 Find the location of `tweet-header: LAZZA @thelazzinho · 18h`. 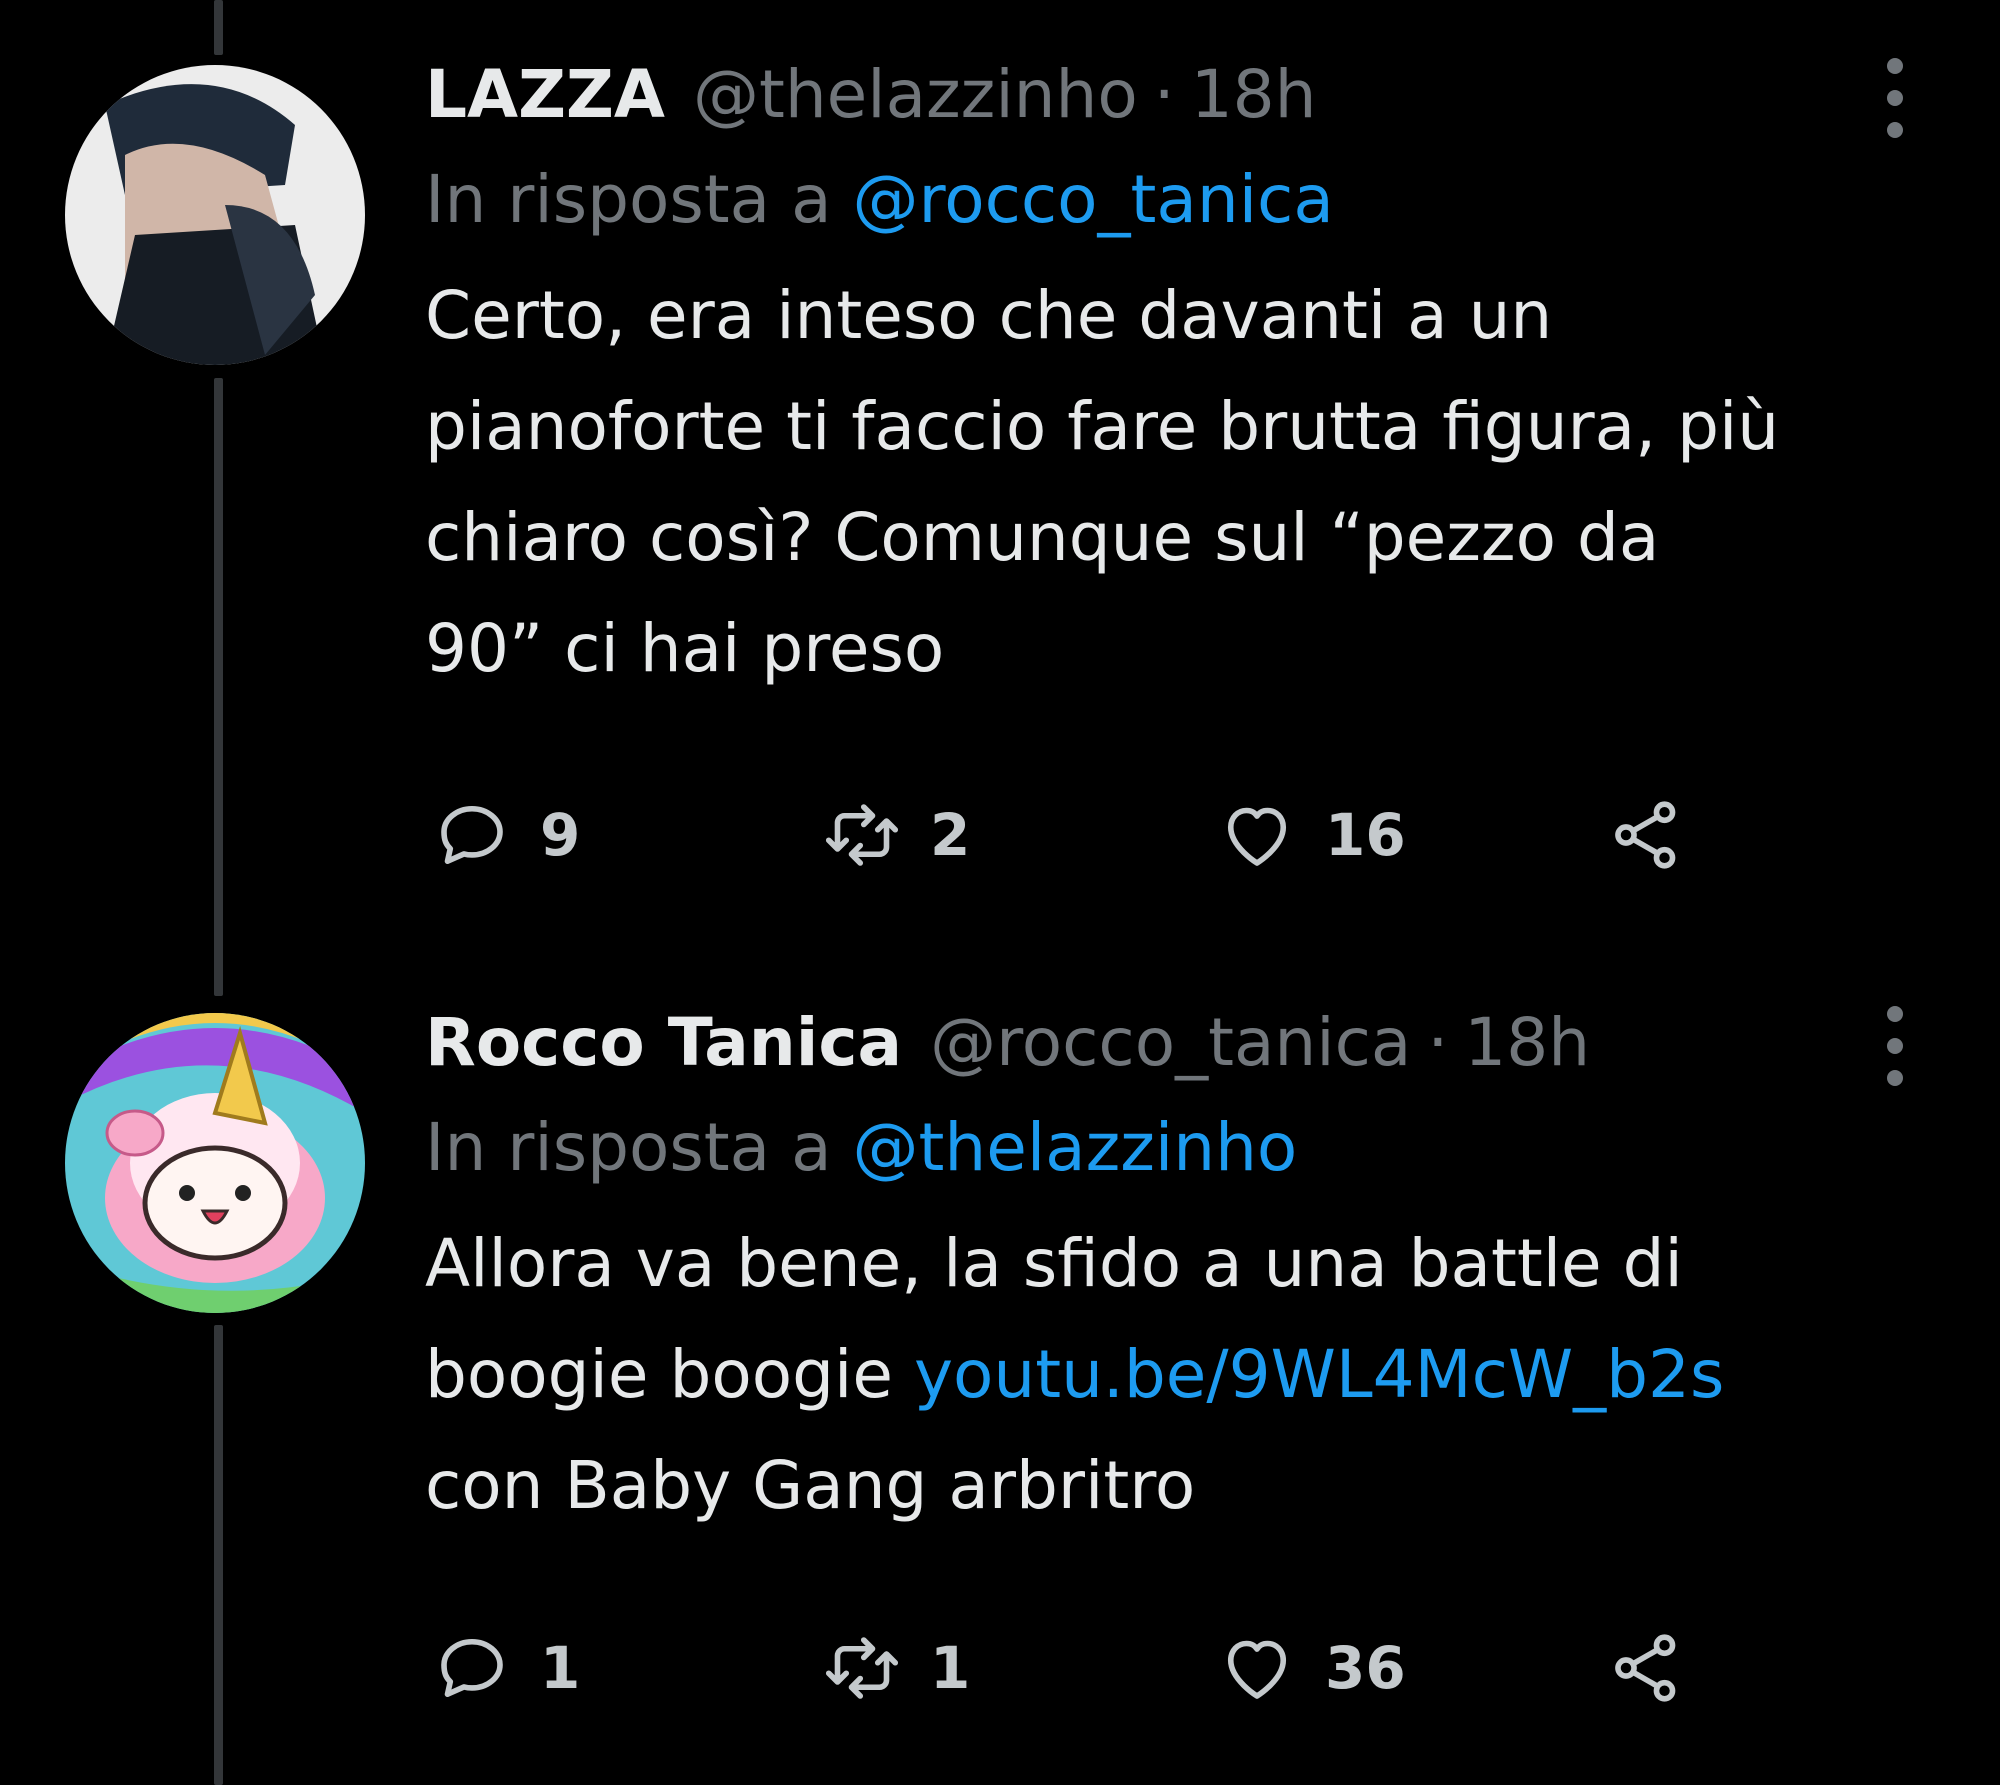

tweet-header: LAZZA @thelazzinho · 18h is located at coordinates (871, 95).